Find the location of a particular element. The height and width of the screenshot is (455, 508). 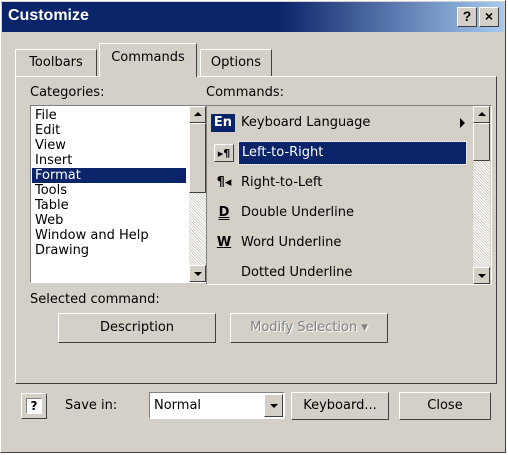

submenu-arrow-icon is located at coordinates (462, 123).